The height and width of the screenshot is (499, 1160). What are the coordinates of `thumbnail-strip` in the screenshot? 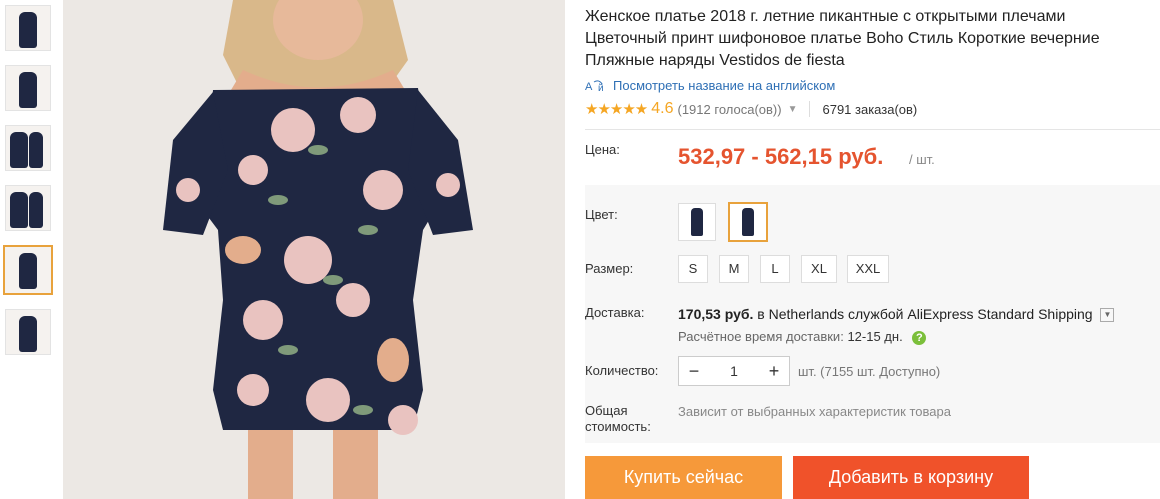 It's located at (29, 187).